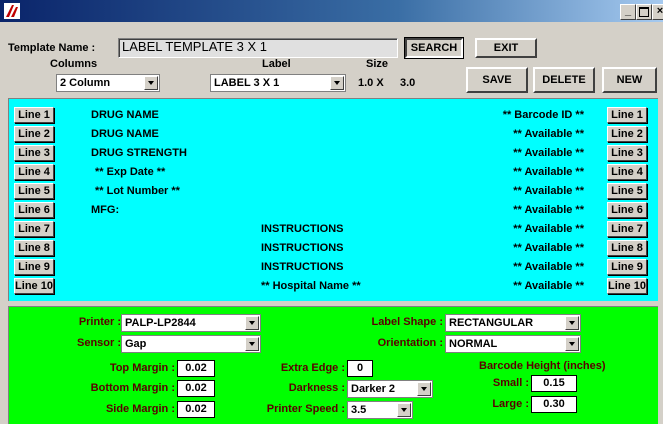 This screenshot has width=663, height=424. What do you see at coordinates (359, 410) in the screenshot?
I see `printer-speed-select-value: 3.5` at bounding box center [359, 410].